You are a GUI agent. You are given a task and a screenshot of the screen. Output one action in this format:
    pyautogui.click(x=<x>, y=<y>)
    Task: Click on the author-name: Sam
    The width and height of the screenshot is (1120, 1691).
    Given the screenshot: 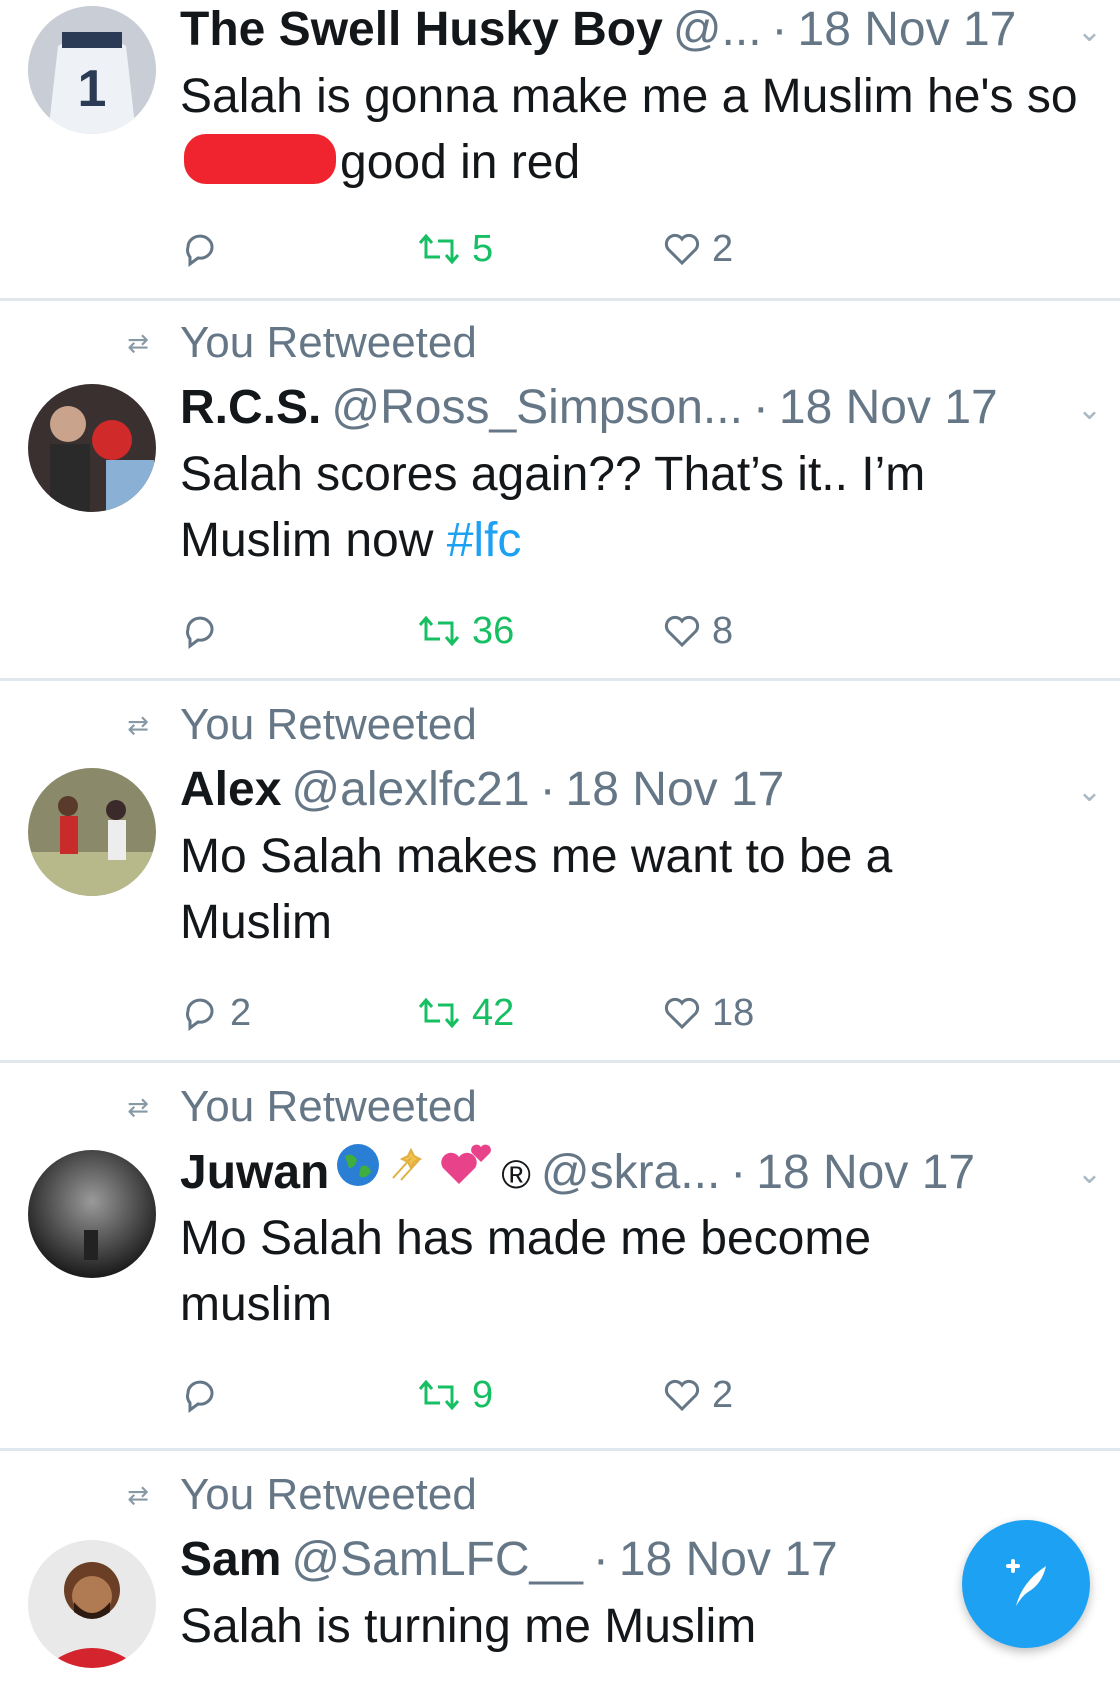 What is the action you would take?
    pyautogui.click(x=230, y=1560)
    